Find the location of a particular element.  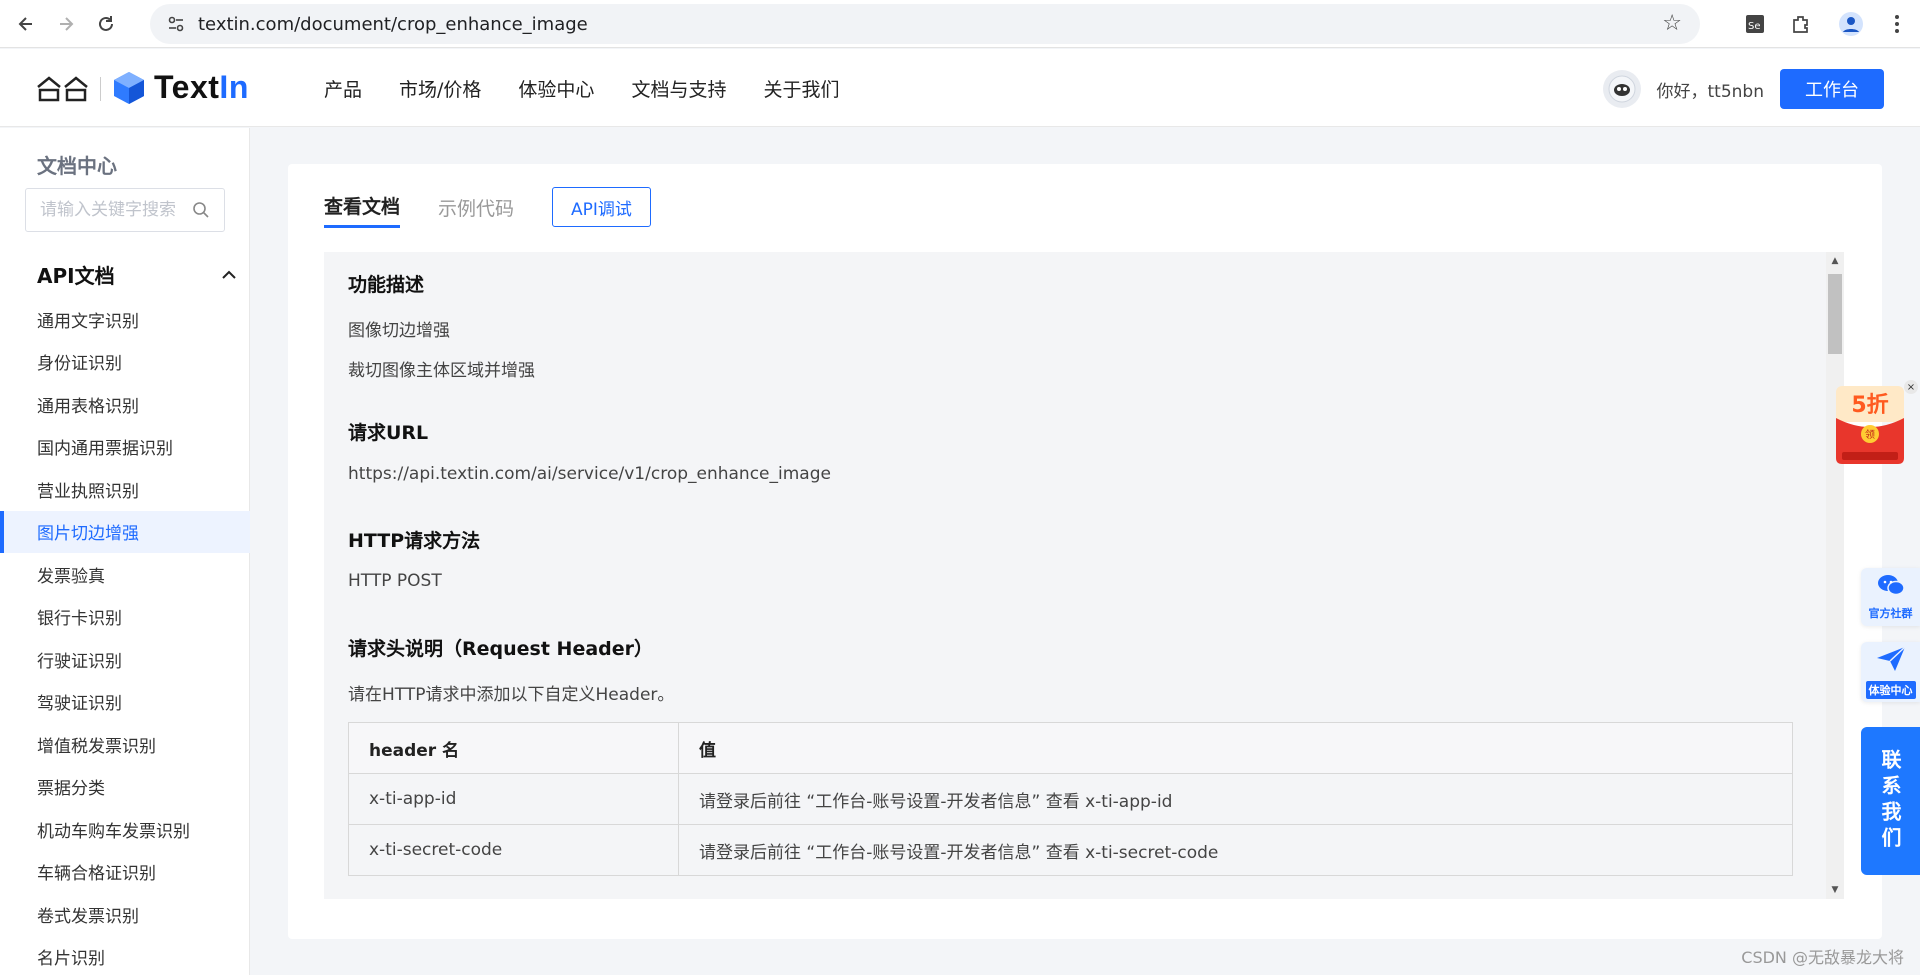

sidebar-search is located at coordinates (125, 210).